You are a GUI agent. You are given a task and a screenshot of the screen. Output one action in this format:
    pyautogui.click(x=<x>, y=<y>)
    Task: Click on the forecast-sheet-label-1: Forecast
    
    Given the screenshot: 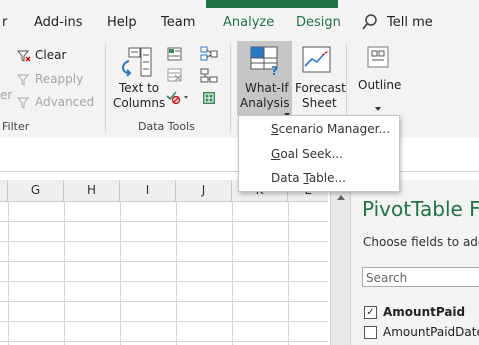 What is the action you would take?
    pyautogui.click(x=320, y=88)
    